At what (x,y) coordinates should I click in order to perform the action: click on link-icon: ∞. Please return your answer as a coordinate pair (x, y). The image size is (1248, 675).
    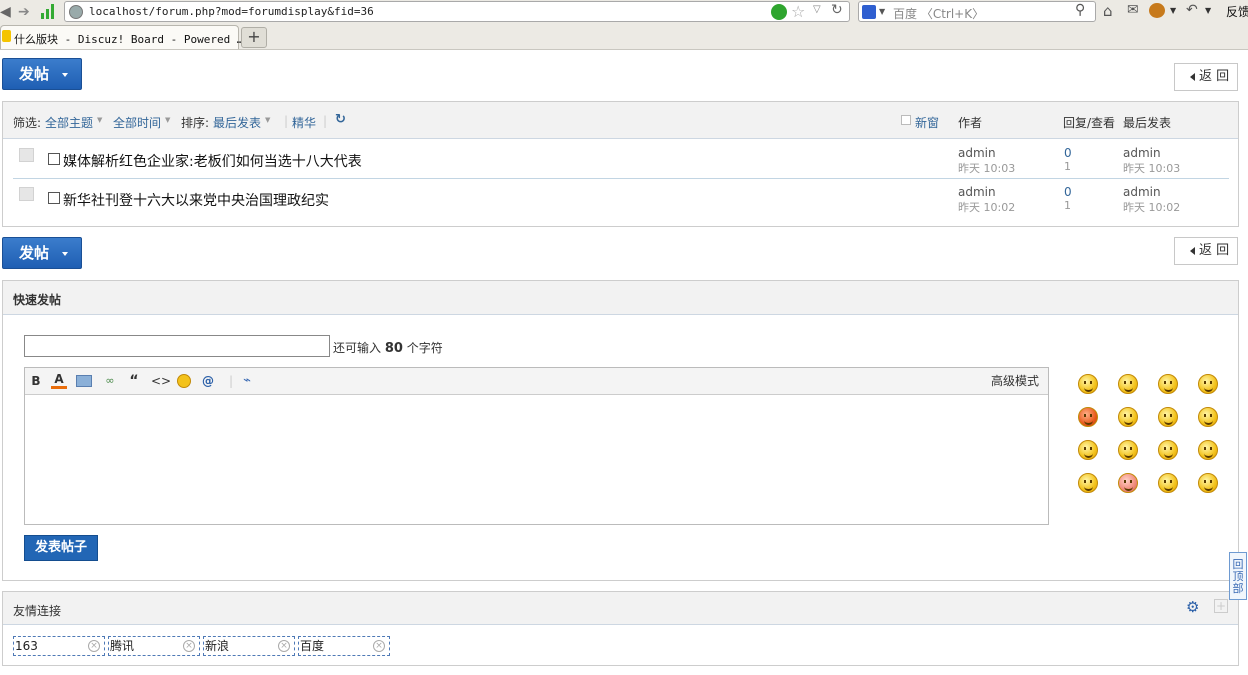
    Looking at the image, I should click on (110, 381).